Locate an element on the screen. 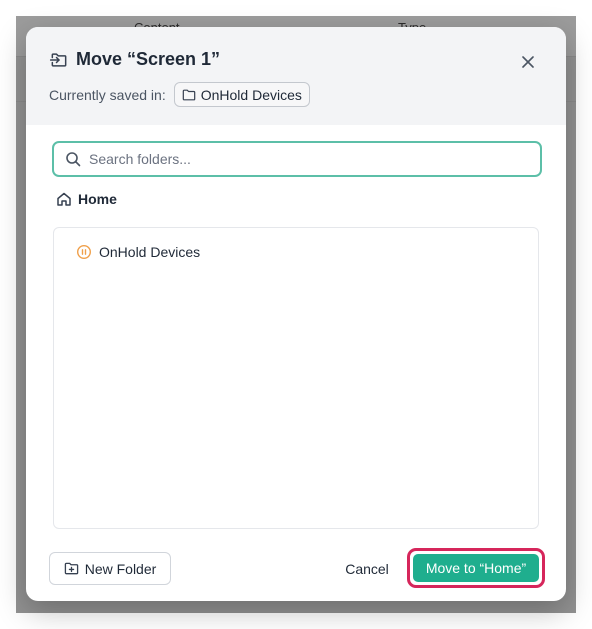 This screenshot has height=629, width=592. search-input is located at coordinates (299, 159).